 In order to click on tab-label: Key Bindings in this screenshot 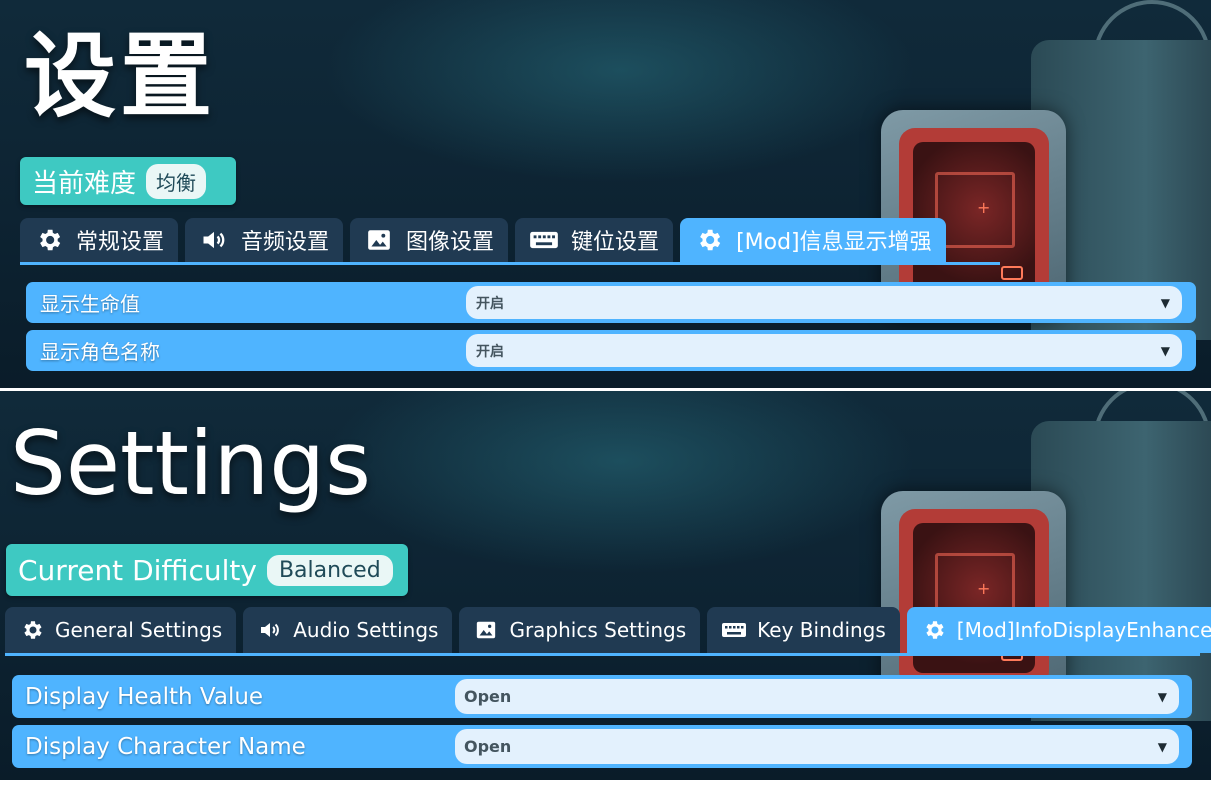, I will do `click(821, 630)`.